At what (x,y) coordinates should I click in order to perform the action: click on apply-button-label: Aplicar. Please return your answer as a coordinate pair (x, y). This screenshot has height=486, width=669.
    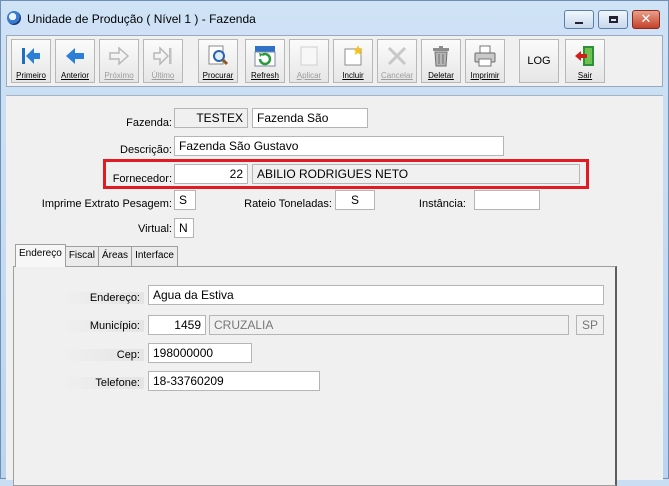
    Looking at the image, I should click on (309, 75).